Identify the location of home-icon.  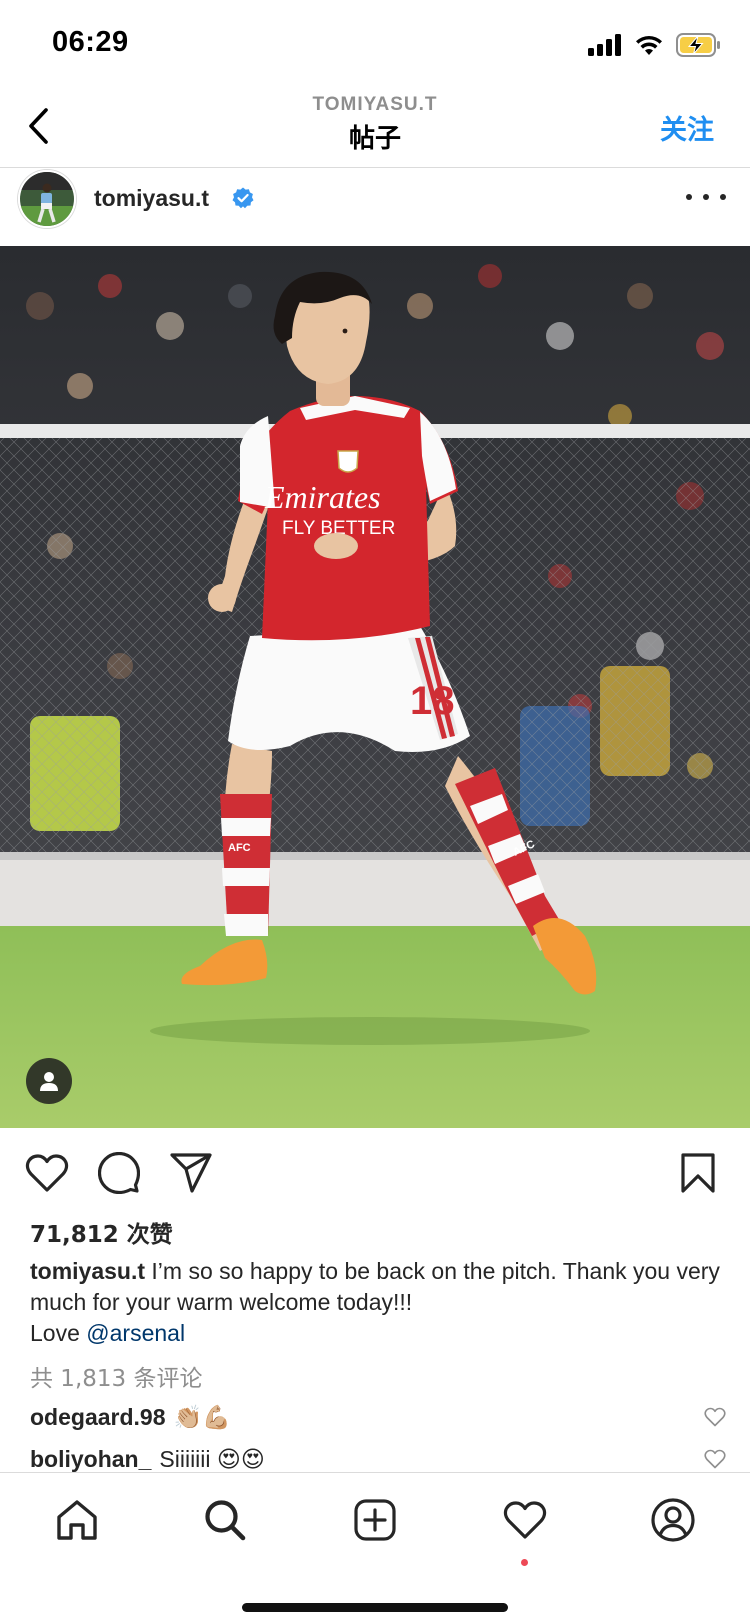
(77, 1520).